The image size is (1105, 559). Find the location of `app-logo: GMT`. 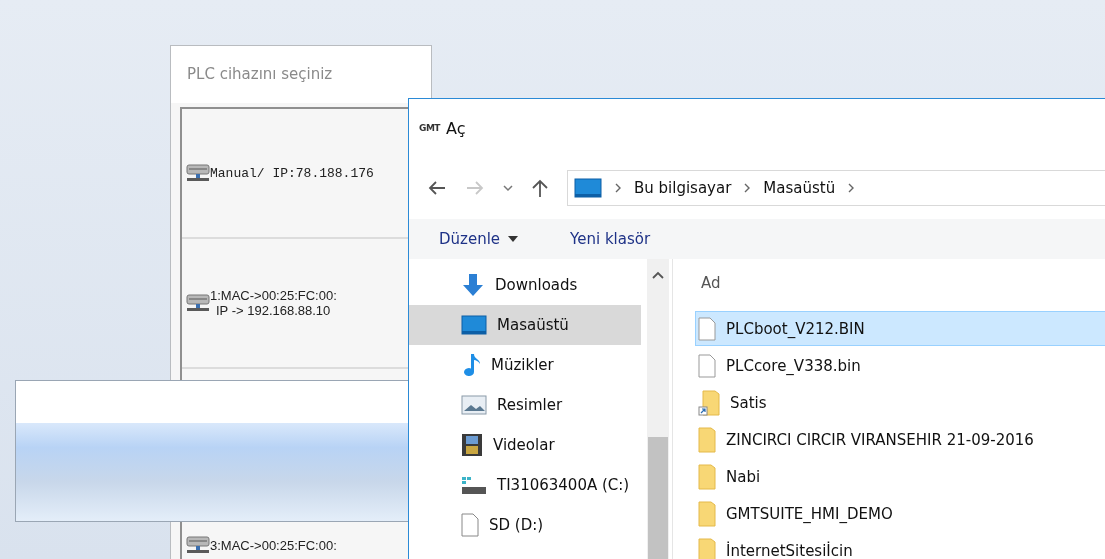

app-logo: GMT is located at coordinates (429, 128).